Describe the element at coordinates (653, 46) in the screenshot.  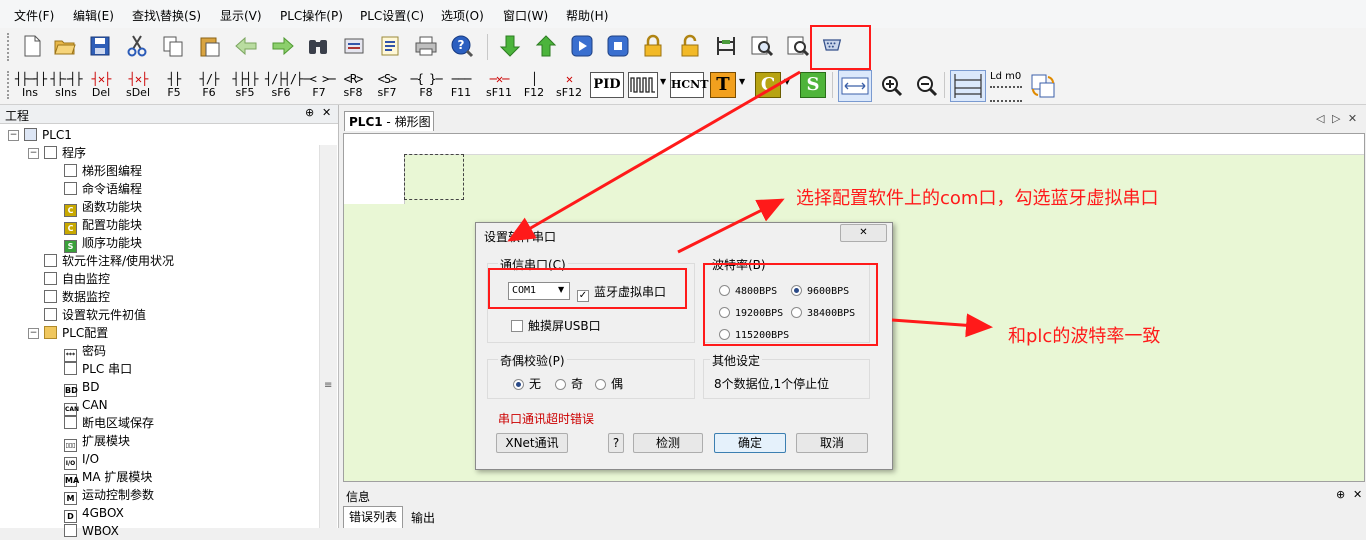
I see `lock-icon` at that location.